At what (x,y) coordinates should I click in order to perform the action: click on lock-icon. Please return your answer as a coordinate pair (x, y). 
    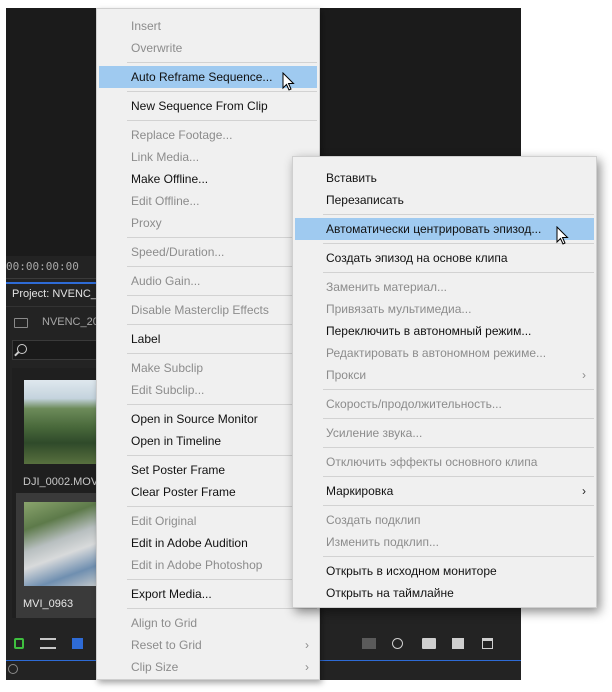
    Looking at the image, I should click on (19, 643).